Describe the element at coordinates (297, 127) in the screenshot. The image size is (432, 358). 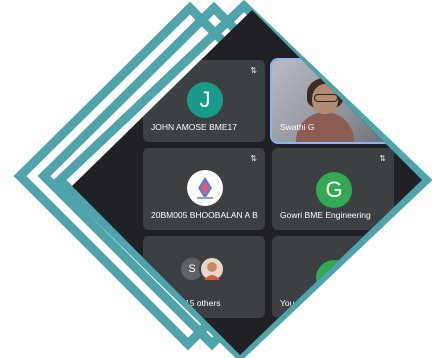
I see `participant-name: Swathi G` at that location.